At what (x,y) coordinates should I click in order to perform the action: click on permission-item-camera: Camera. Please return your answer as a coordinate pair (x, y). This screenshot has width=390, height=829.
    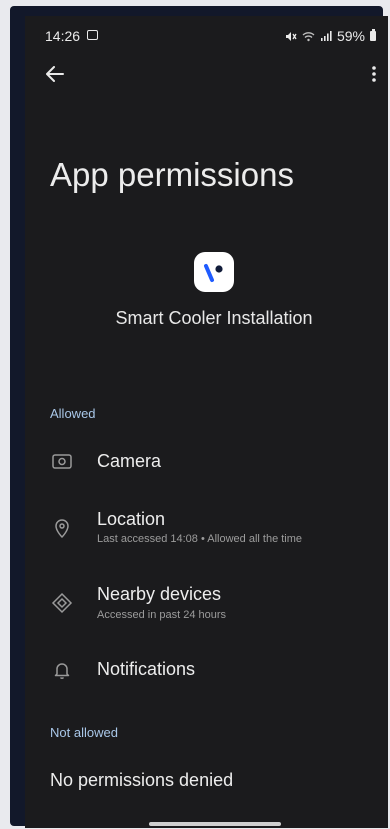
    Looking at the image, I should click on (206, 464).